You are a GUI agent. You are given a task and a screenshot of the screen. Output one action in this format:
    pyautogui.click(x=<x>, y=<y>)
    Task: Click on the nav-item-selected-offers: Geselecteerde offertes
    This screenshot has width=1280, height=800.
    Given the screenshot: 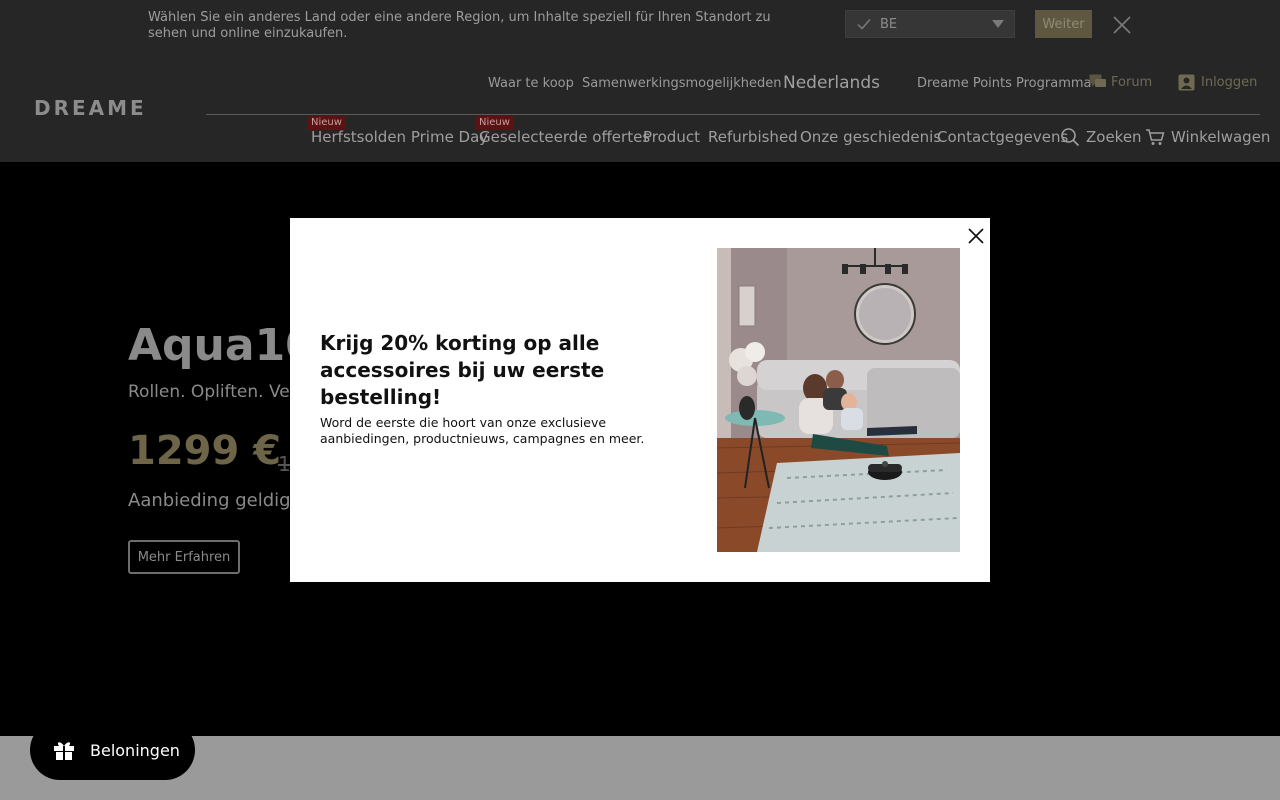 What is the action you would take?
    pyautogui.click(x=564, y=137)
    